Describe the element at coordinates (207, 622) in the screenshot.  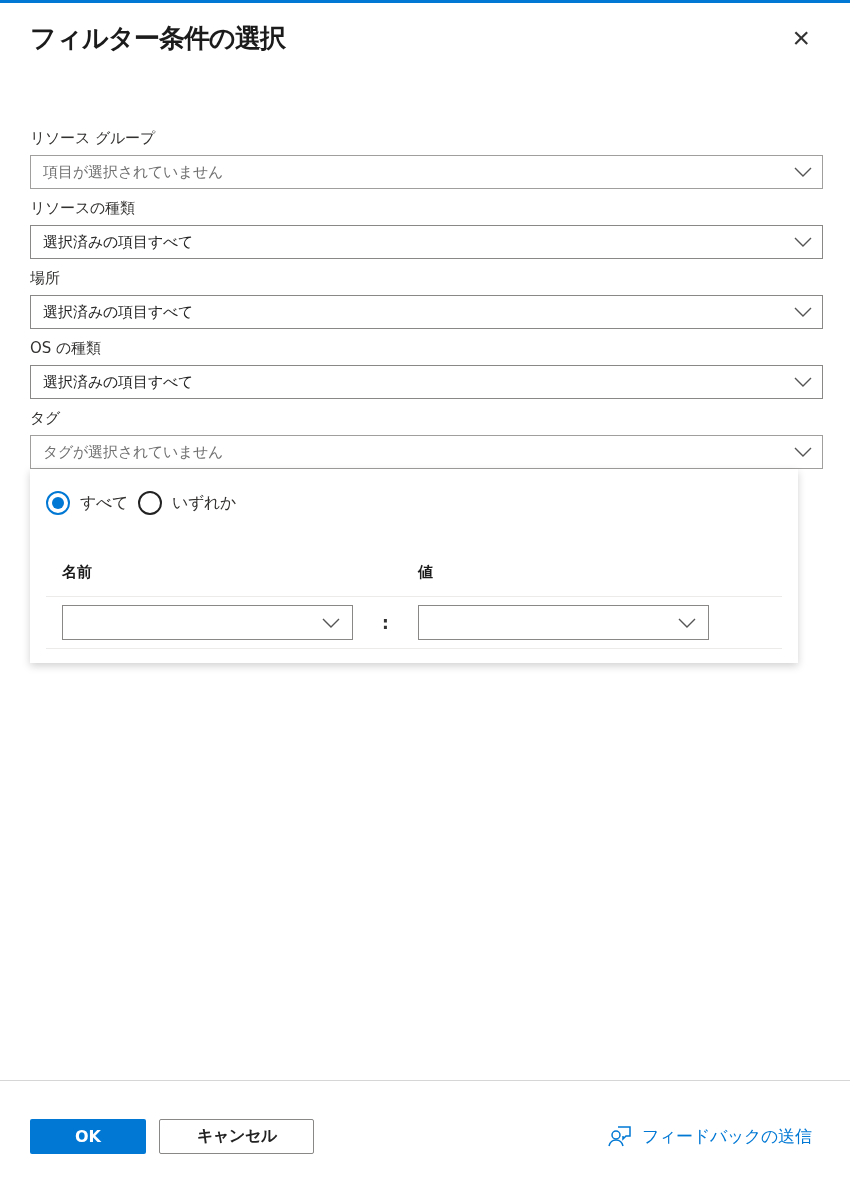
I see `tag-name-dropdown` at that location.